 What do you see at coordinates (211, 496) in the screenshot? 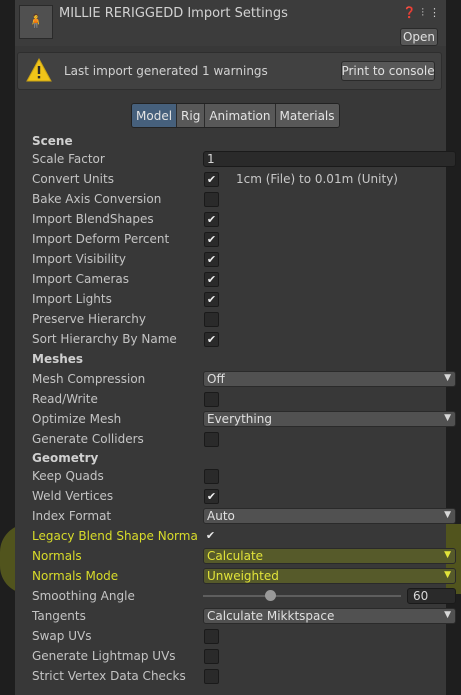
I see `weld-vertices-checkbox: ✔` at bounding box center [211, 496].